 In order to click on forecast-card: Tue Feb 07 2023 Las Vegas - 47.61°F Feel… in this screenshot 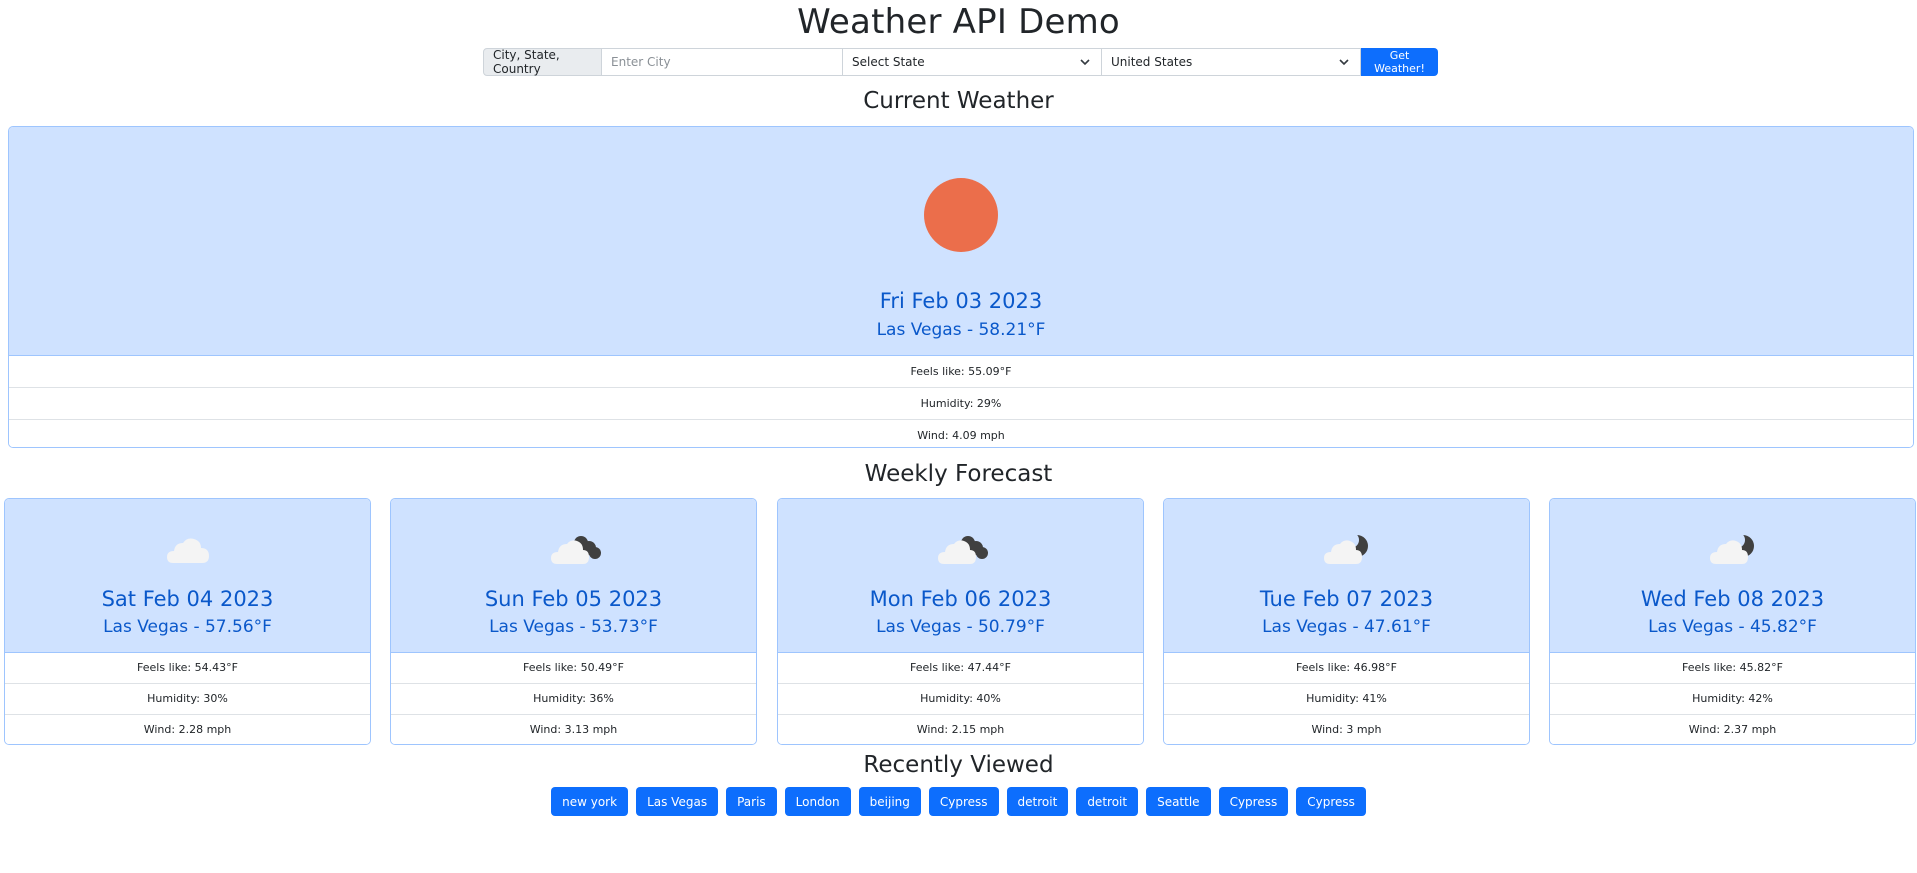, I will do `click(1346, 621)`.